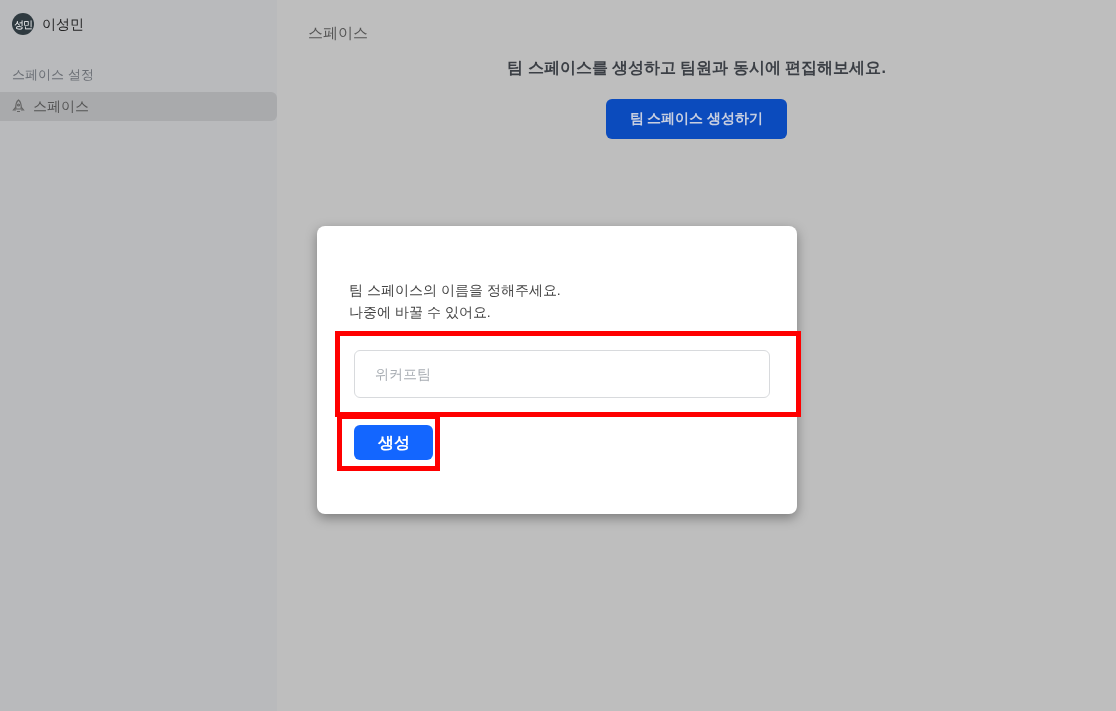 This screenshot has height=711, width=1116. What do you see at coordinates (455, 290) in the screenshot?
I see `dialog-text: 팀 스페이스의 이름을 정해주세요.` at bounding box center [455, 290].